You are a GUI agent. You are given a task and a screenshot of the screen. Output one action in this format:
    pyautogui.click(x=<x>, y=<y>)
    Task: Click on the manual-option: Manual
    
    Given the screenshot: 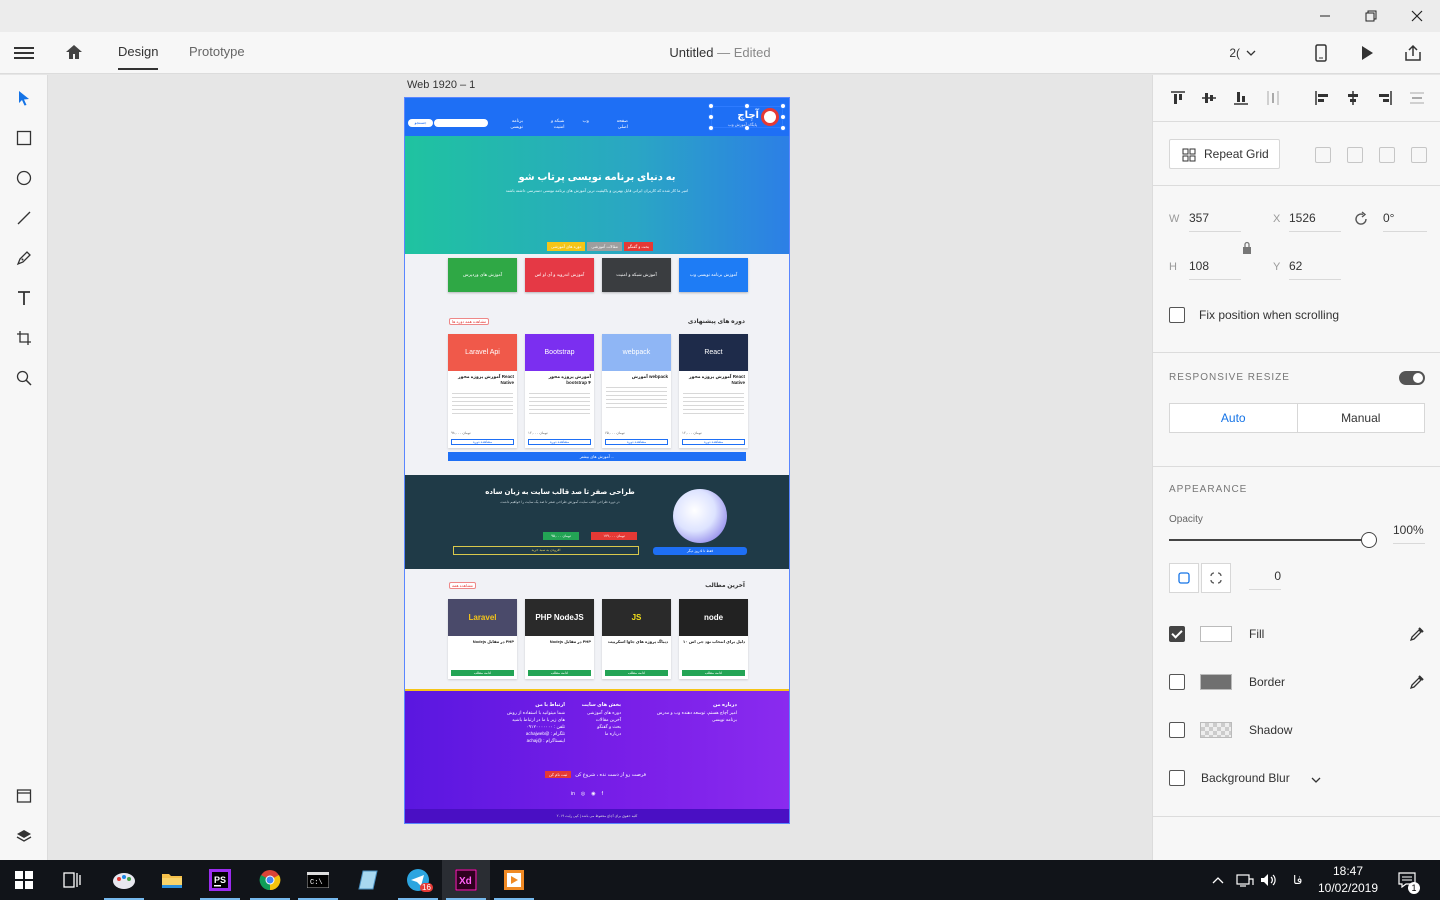 What is the action you would take?
    pyautogui.click(x=1361, y=418)
    